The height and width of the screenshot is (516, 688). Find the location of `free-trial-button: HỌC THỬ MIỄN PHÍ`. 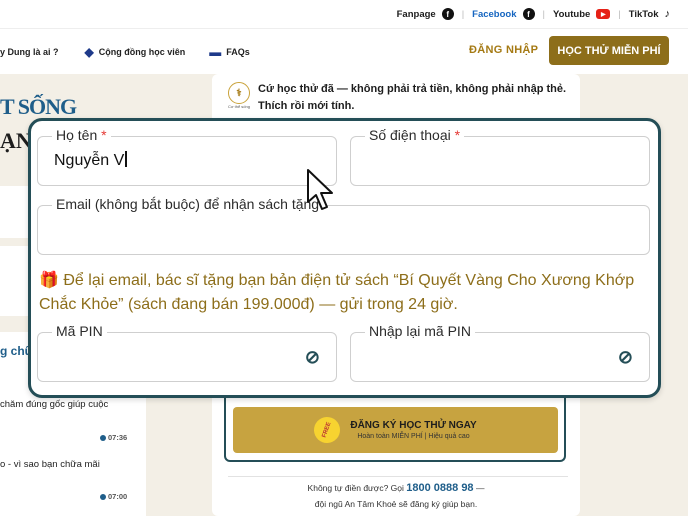

free-trial-button: HỌC THỬ MIỄN PHÍ is located at coordinates (609, 50).